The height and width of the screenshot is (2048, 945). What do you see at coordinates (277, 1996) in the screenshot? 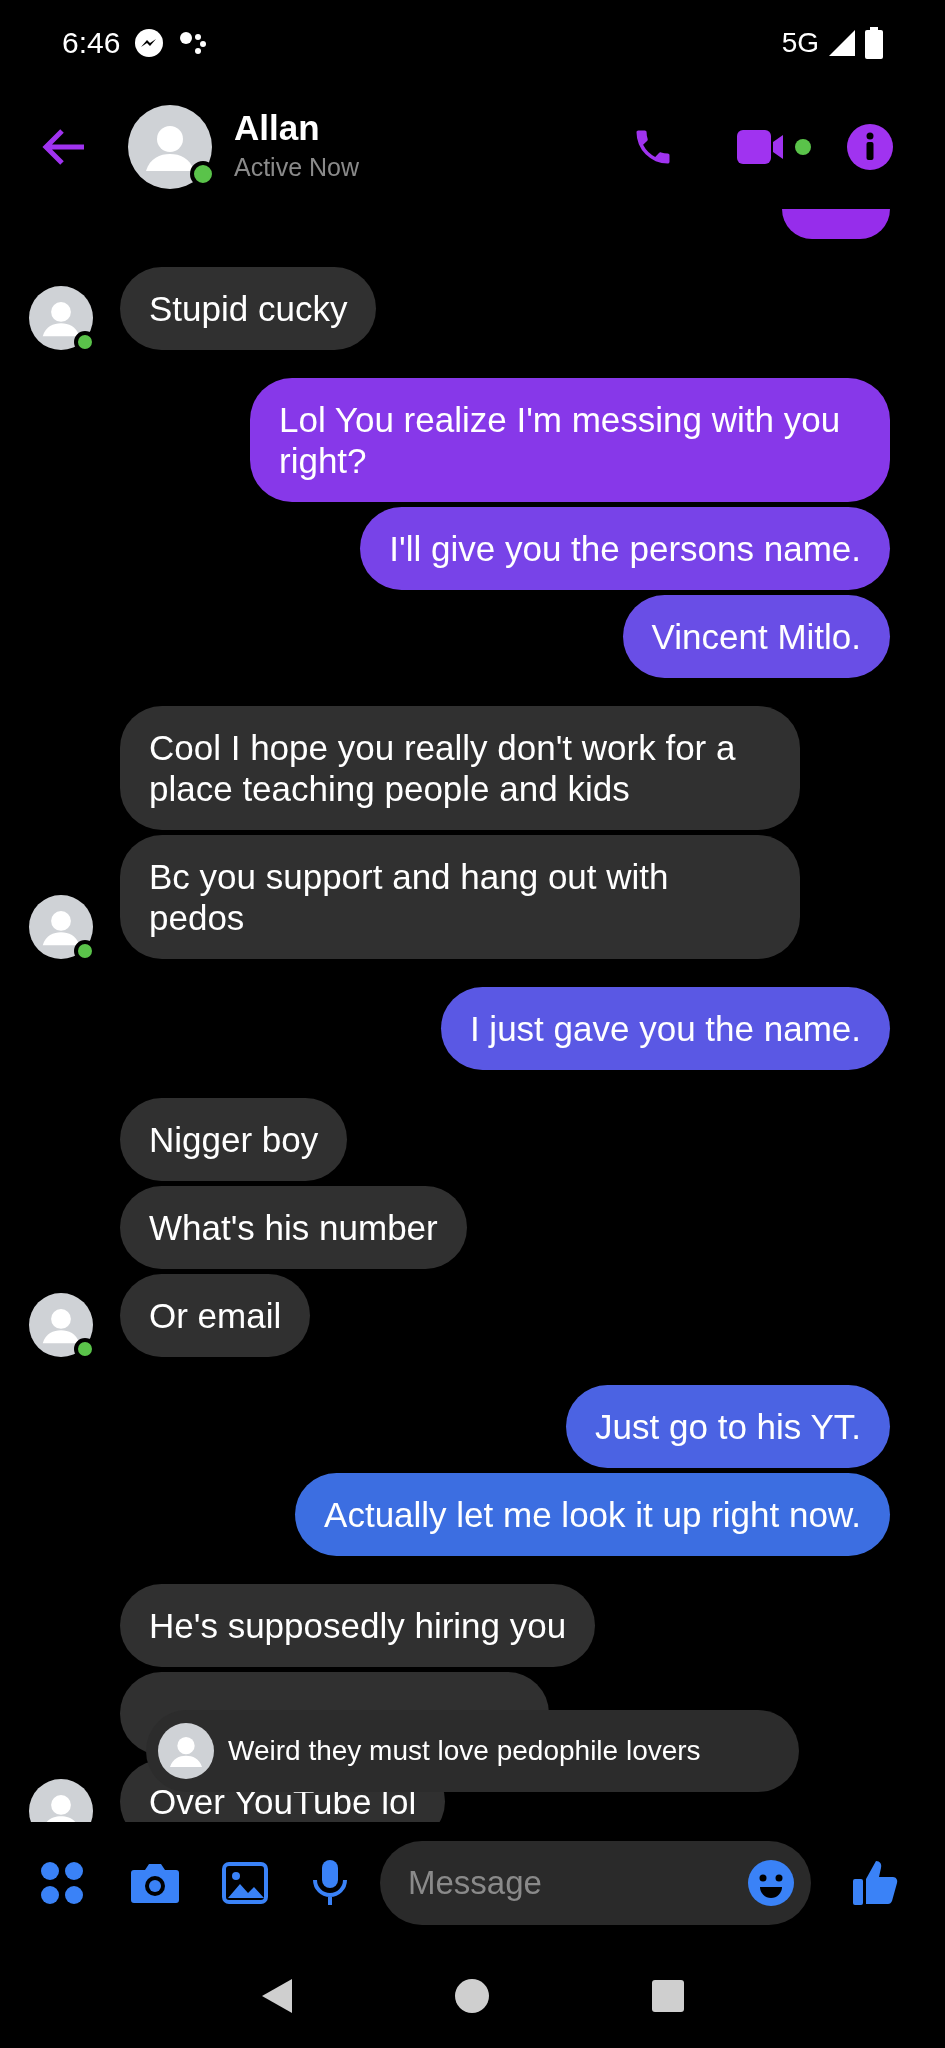
I see `back-nav-icon` at bounding box center [277, 1996].